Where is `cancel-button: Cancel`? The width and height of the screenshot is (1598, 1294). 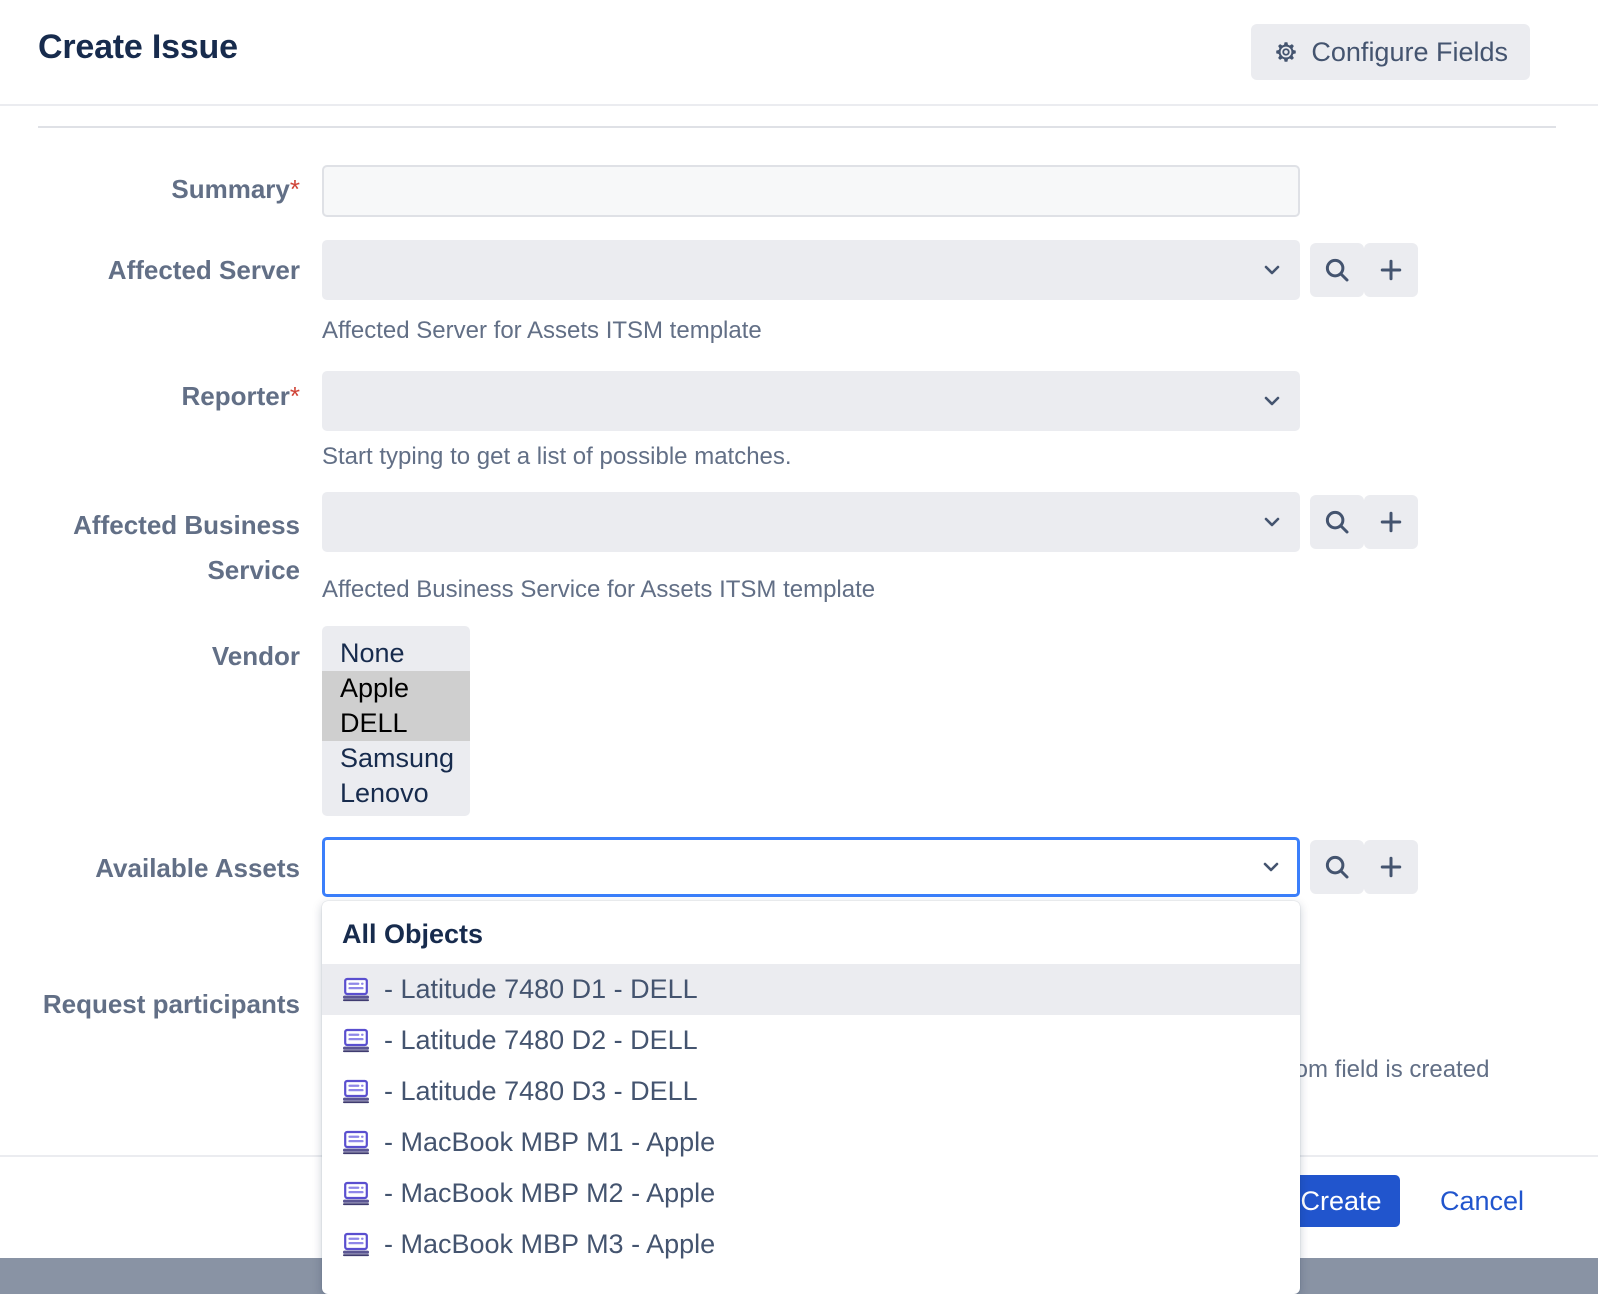 cancel-button: Cancel is located at coordinates (1482, 1201).